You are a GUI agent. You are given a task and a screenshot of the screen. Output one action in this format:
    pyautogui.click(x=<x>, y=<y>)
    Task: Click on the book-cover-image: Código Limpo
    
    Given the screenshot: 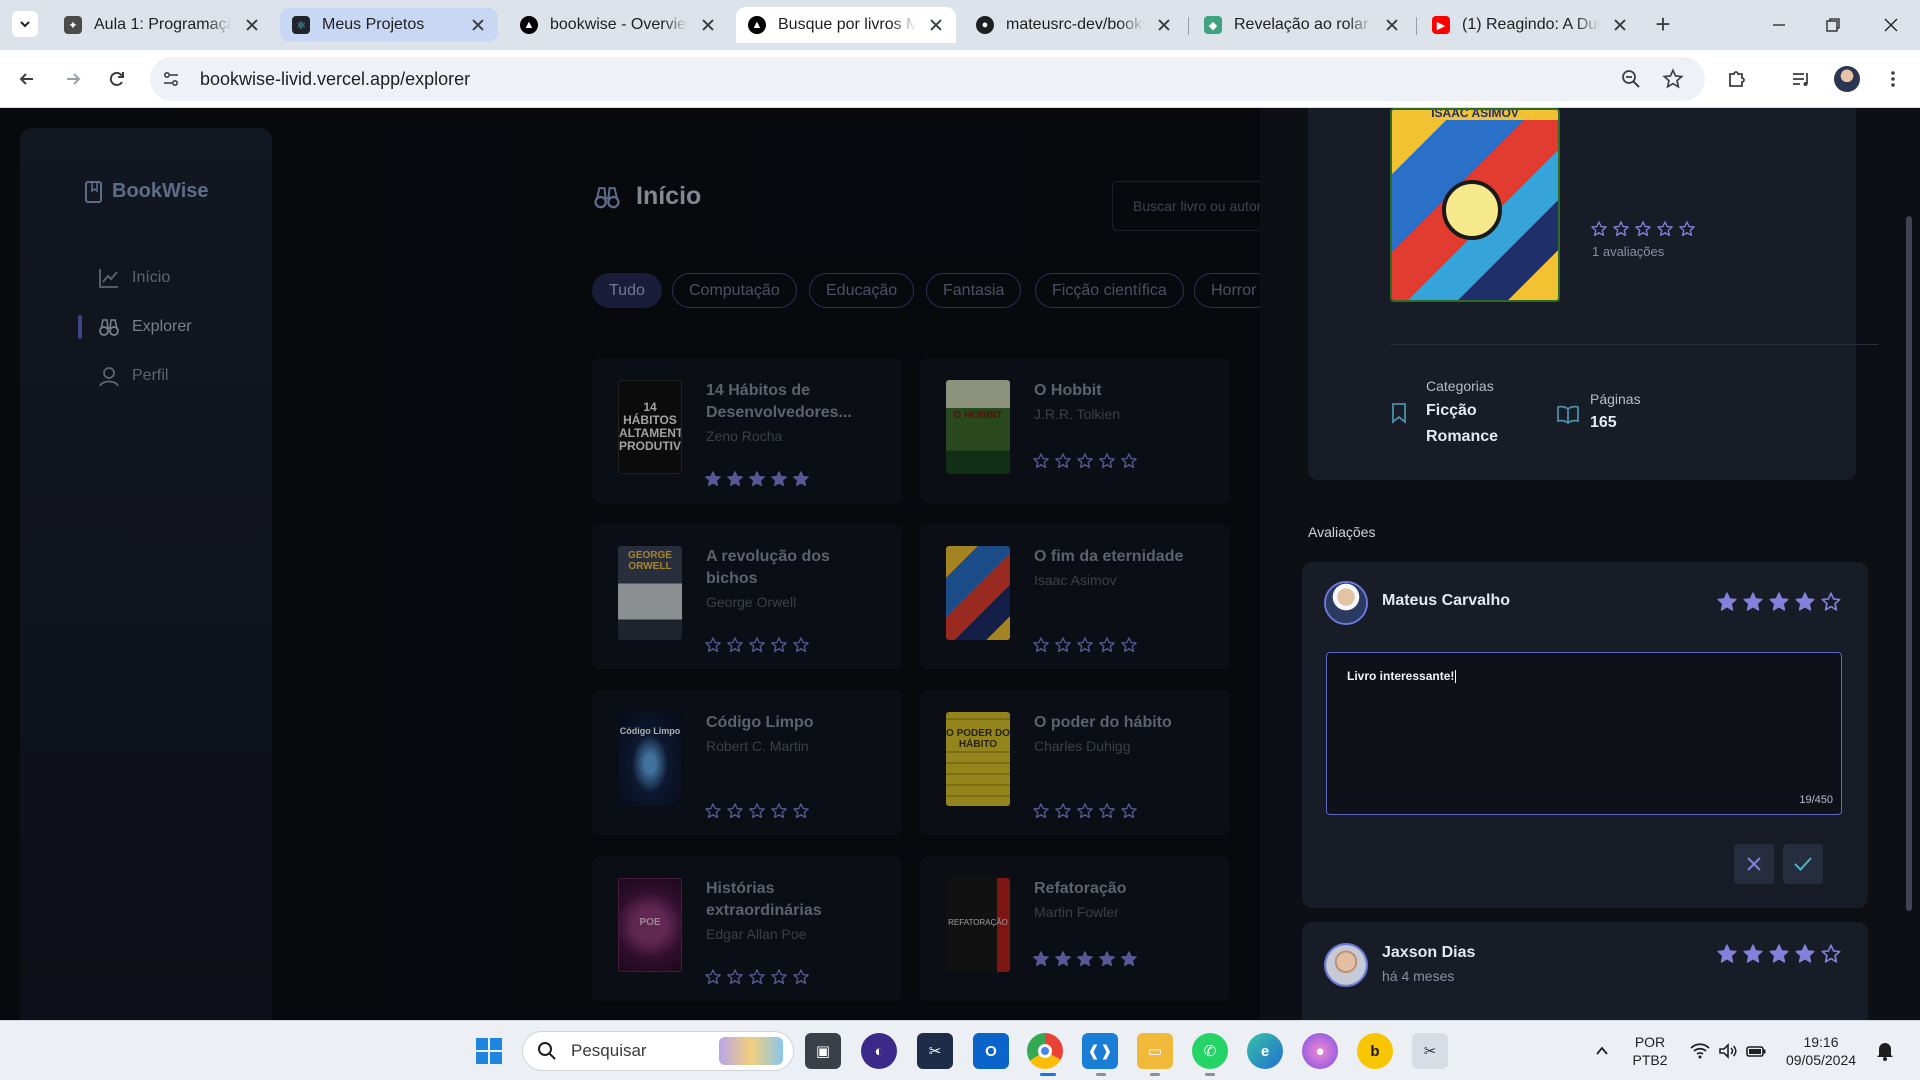 What is the action you would take?
    pyautogui.click(x=650, y=759)
    